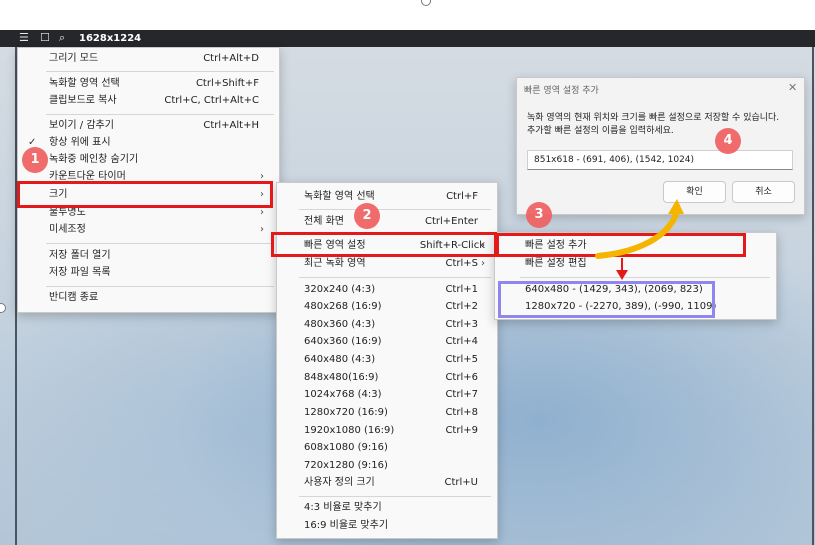 The width and height of the screenshot is (815, 545). I want to click on curved-arrow-icon, so click(637, 235).